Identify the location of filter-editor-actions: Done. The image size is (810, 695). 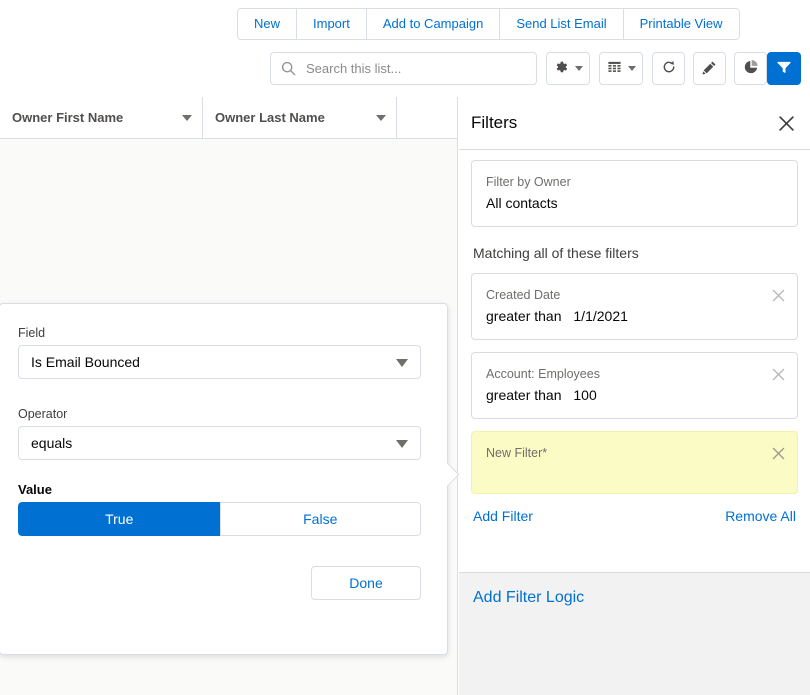
(219, 583).